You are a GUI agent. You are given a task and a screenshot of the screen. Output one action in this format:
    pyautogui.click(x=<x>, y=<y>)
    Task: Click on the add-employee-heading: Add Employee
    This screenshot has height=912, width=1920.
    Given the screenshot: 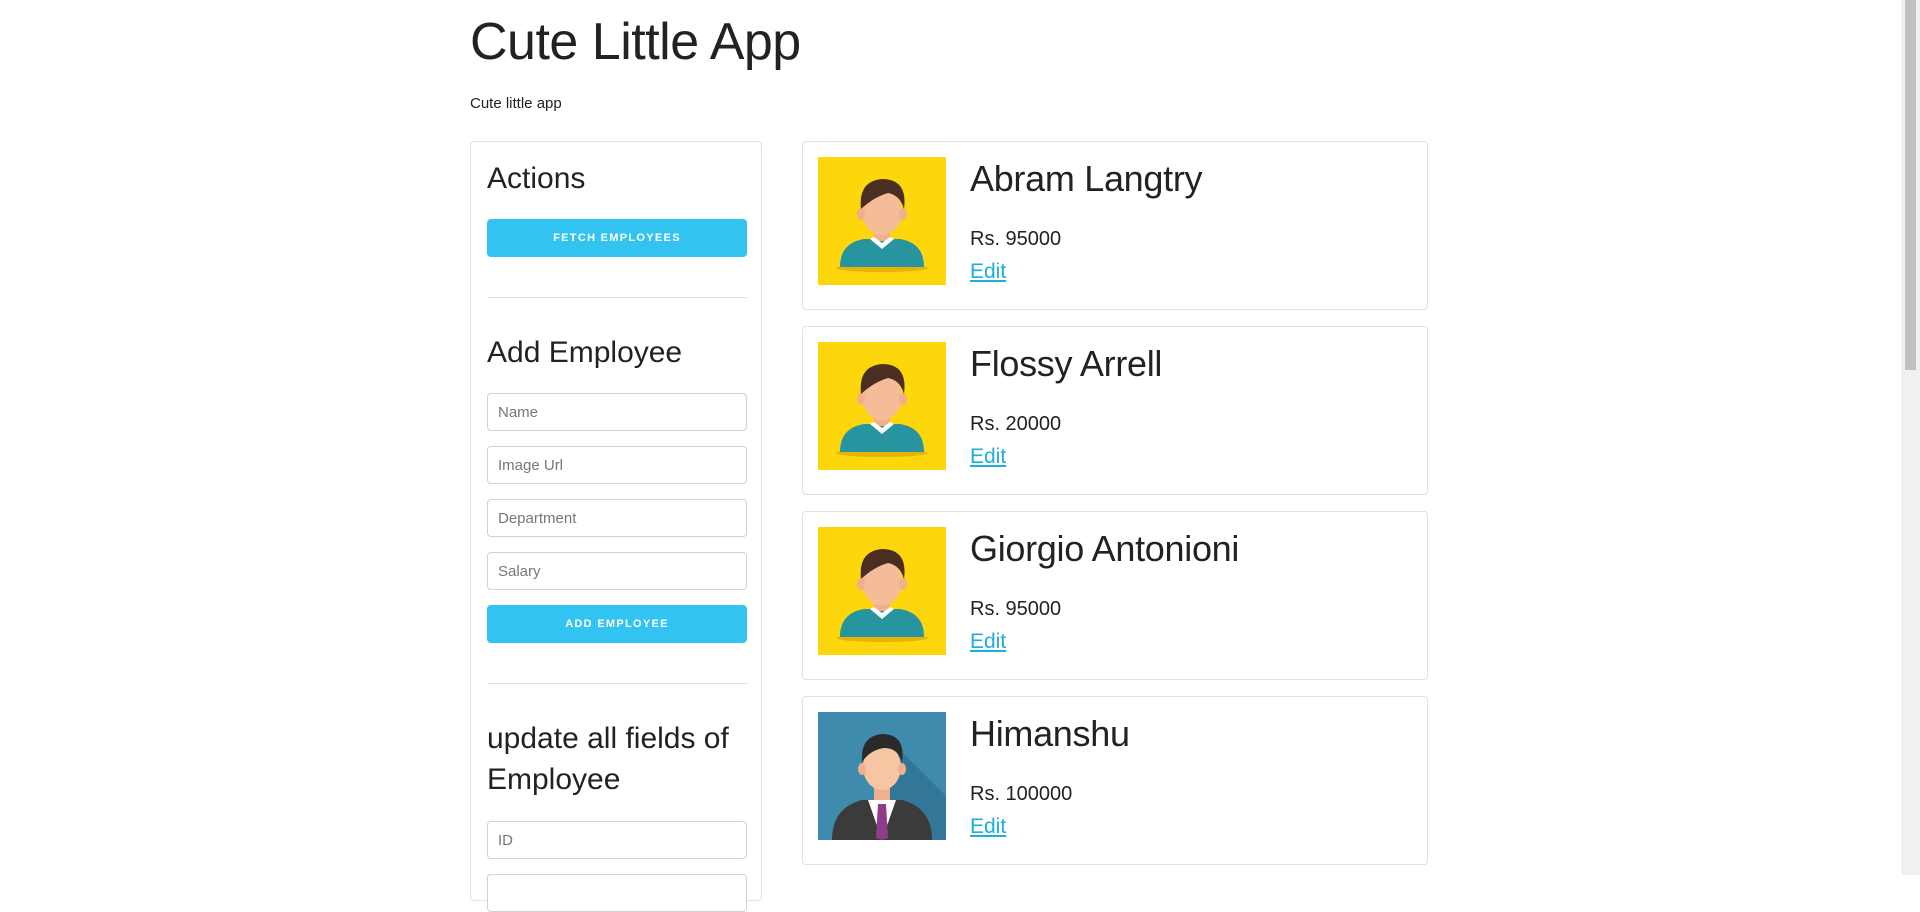 What is the action you would take?
    pyautogui.click(x=585, y=352)
    